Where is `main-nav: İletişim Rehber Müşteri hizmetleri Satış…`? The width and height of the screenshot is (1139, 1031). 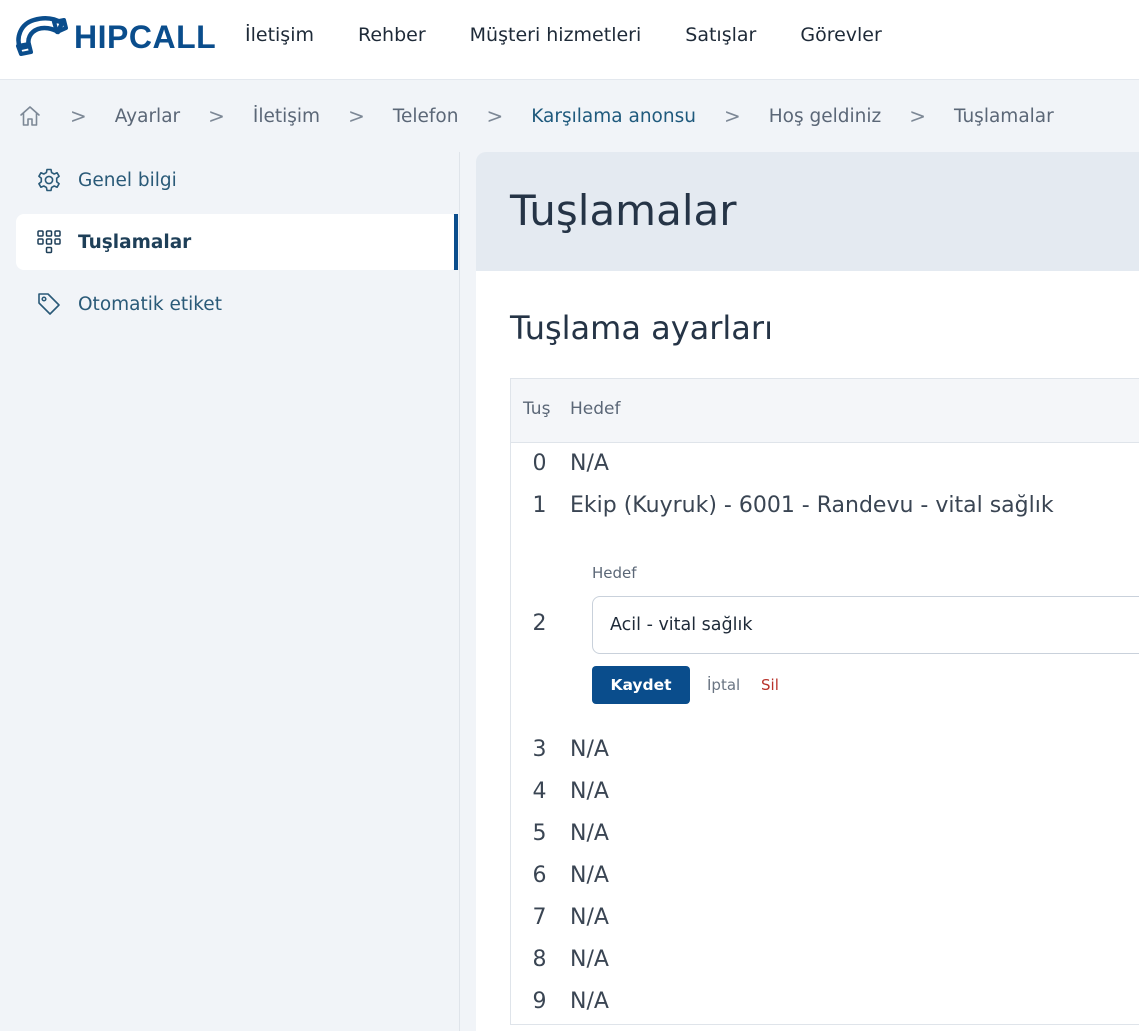
main-nav: İletişim Rehber Müşteri hizmetleri Satış… is located at coordinates (585, 35).